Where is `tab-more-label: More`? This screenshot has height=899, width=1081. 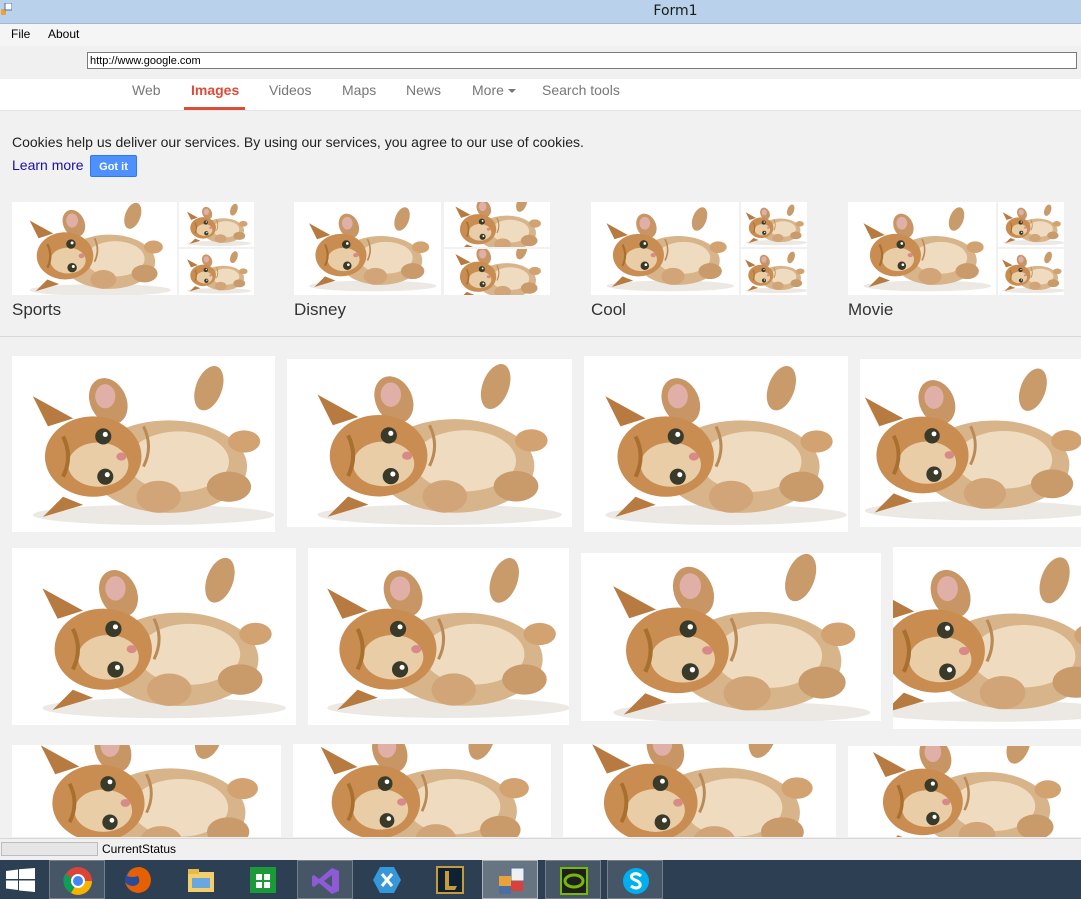 tab-more-label: More is located at coordinates (488, 90).